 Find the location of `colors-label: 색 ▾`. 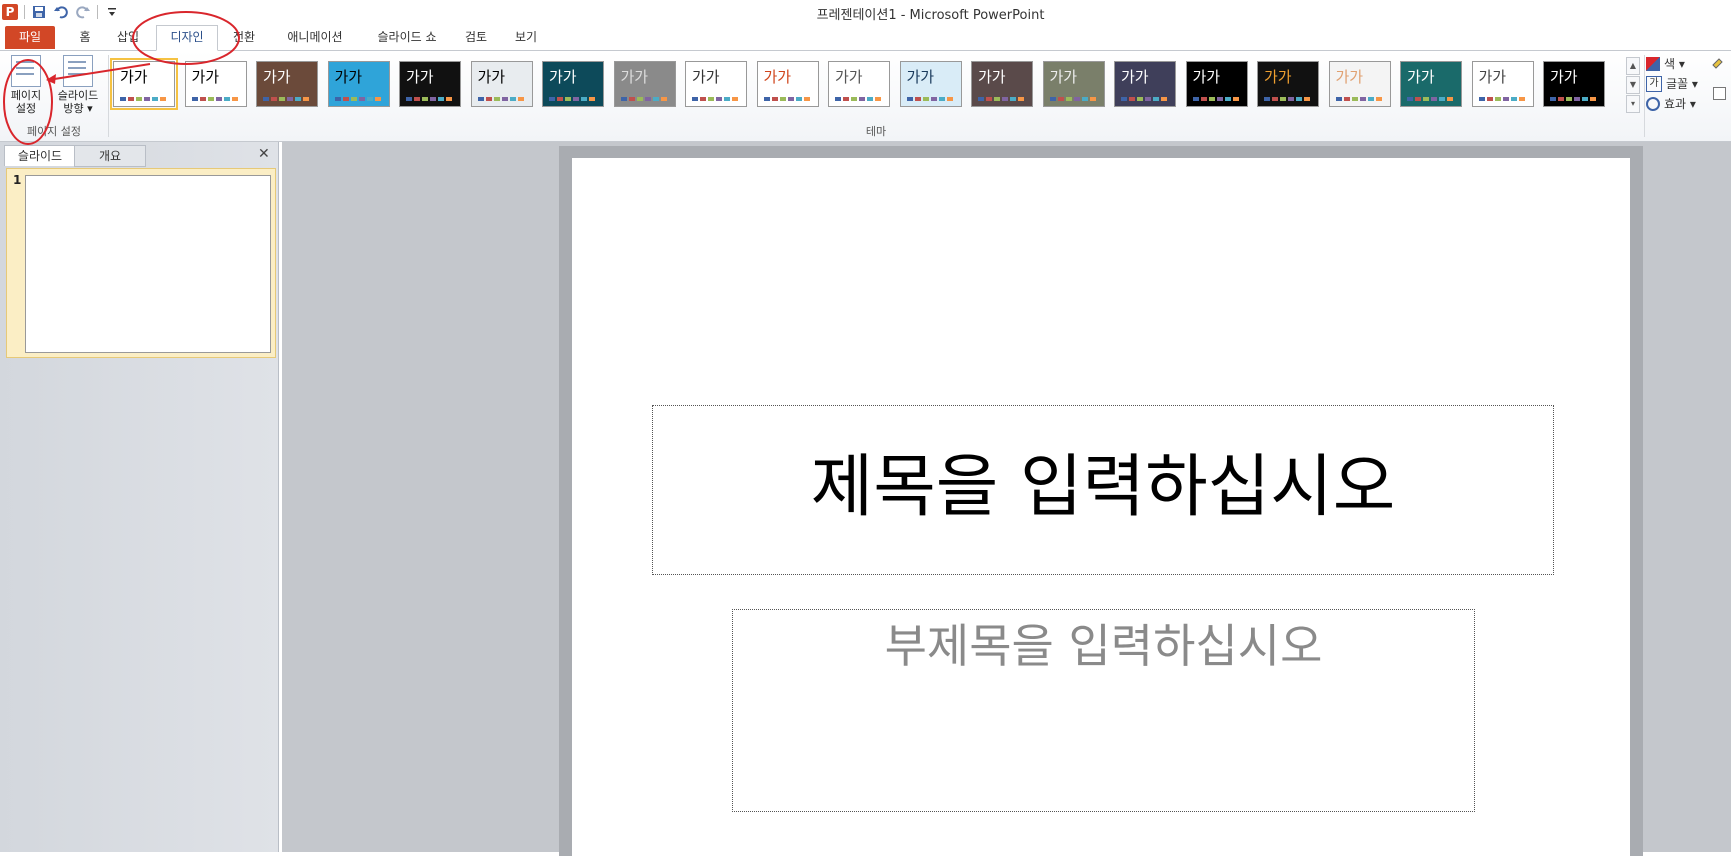

colors-label: 색 ▾ is located at coordinates (1674, 64).